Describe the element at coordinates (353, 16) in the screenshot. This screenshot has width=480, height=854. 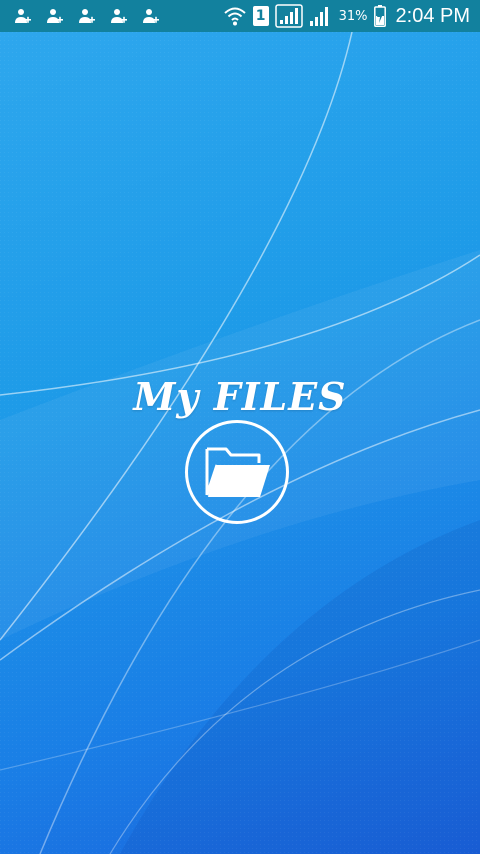
I see `battery-percent: 31%` at that location.